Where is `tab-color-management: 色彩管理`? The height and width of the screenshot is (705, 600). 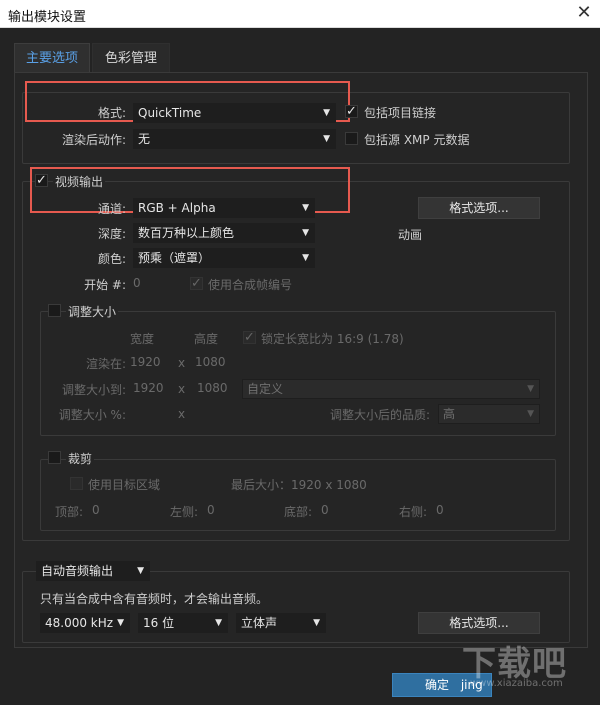
tab-color-management: 色彩管理 is located at coordinates (131, 58).